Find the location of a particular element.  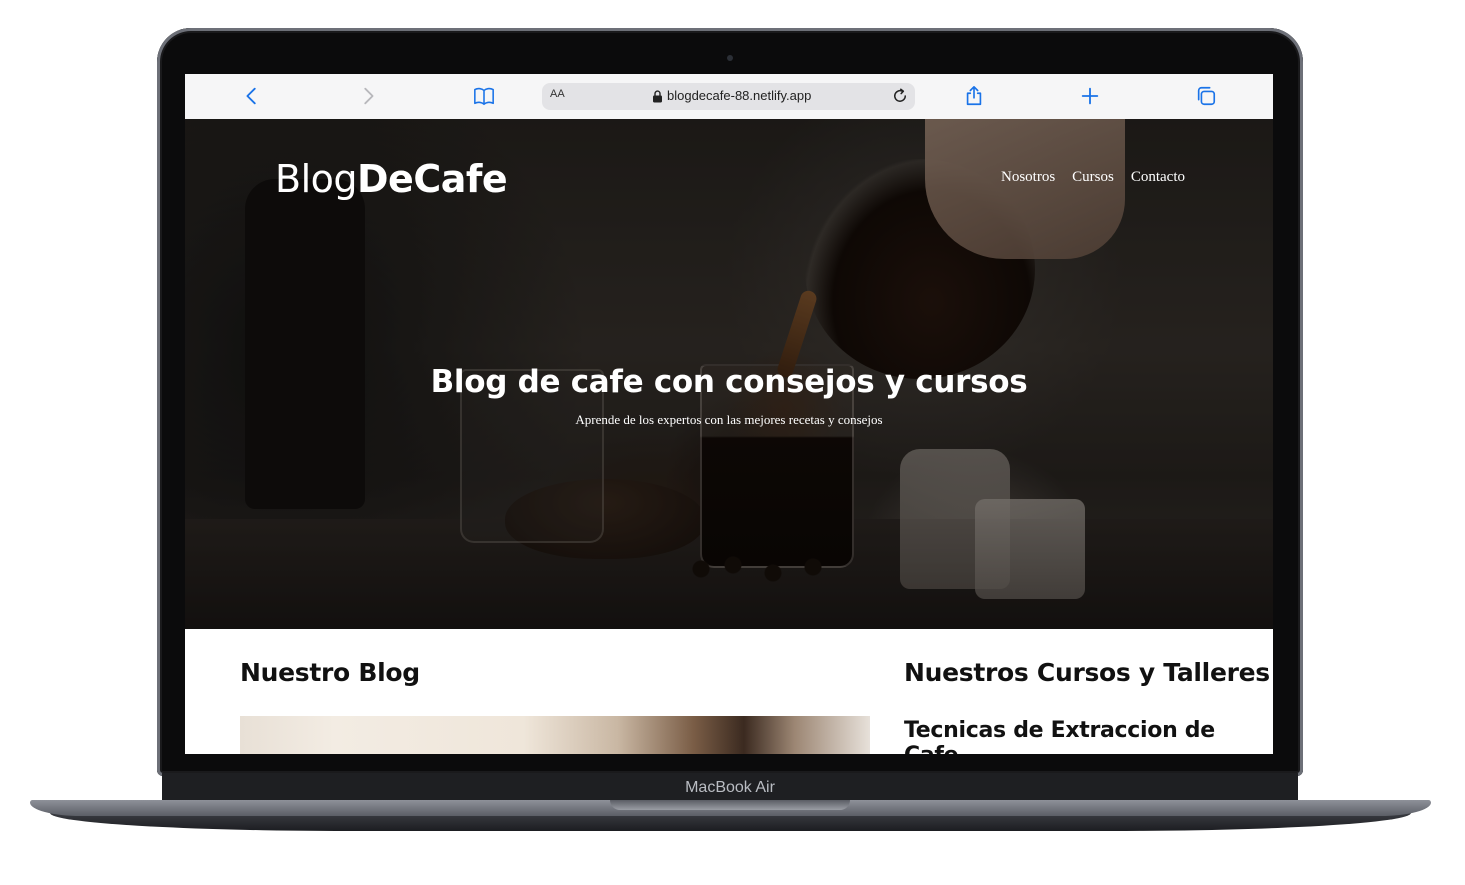

new-tab-icon is located at coordinates (1090, 96).